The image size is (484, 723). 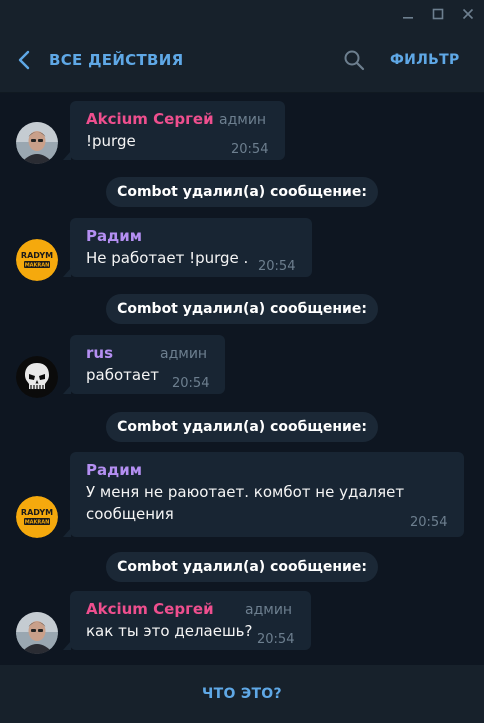 I want to click on page-title: ВСЕ ДЕЙСТВИЯ, so click(x=116, y=60).